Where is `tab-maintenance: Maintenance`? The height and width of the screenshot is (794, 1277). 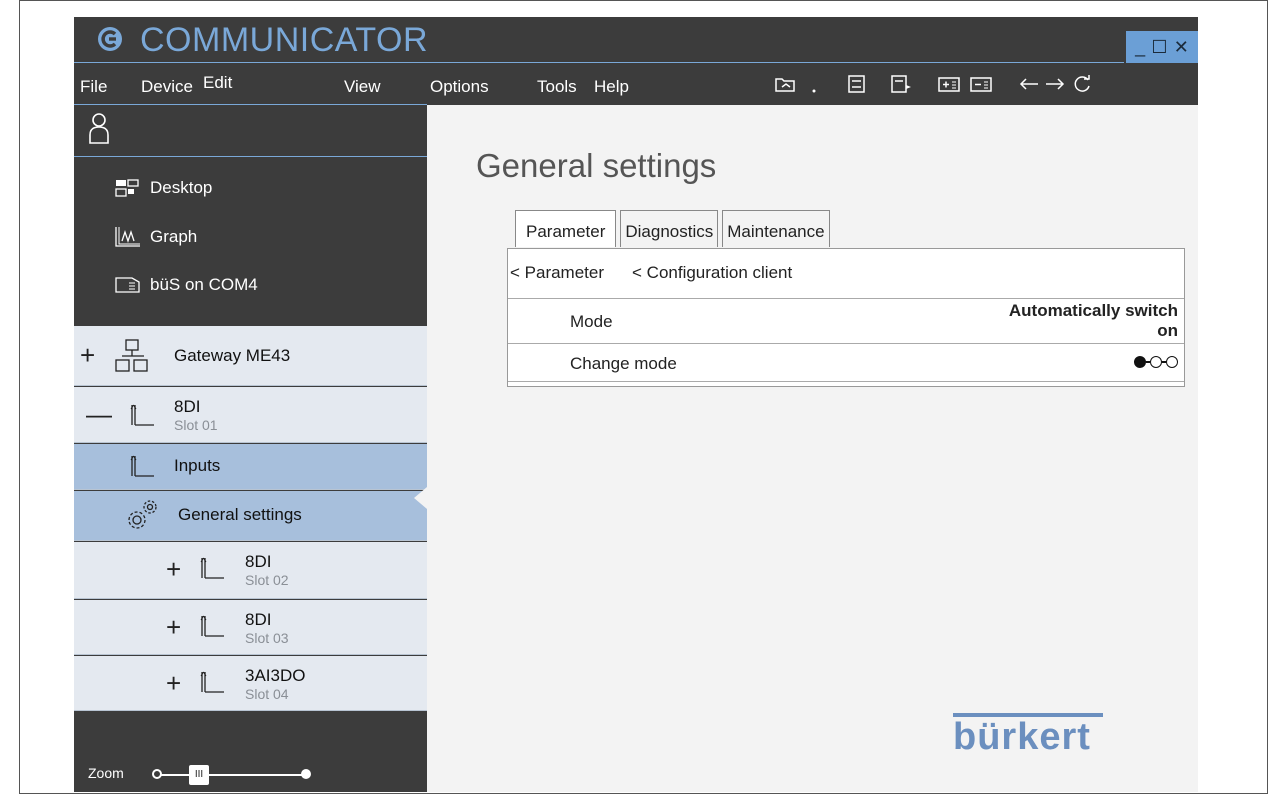 tab-maintenance: Maintenance is located at coordinates (776, 228).